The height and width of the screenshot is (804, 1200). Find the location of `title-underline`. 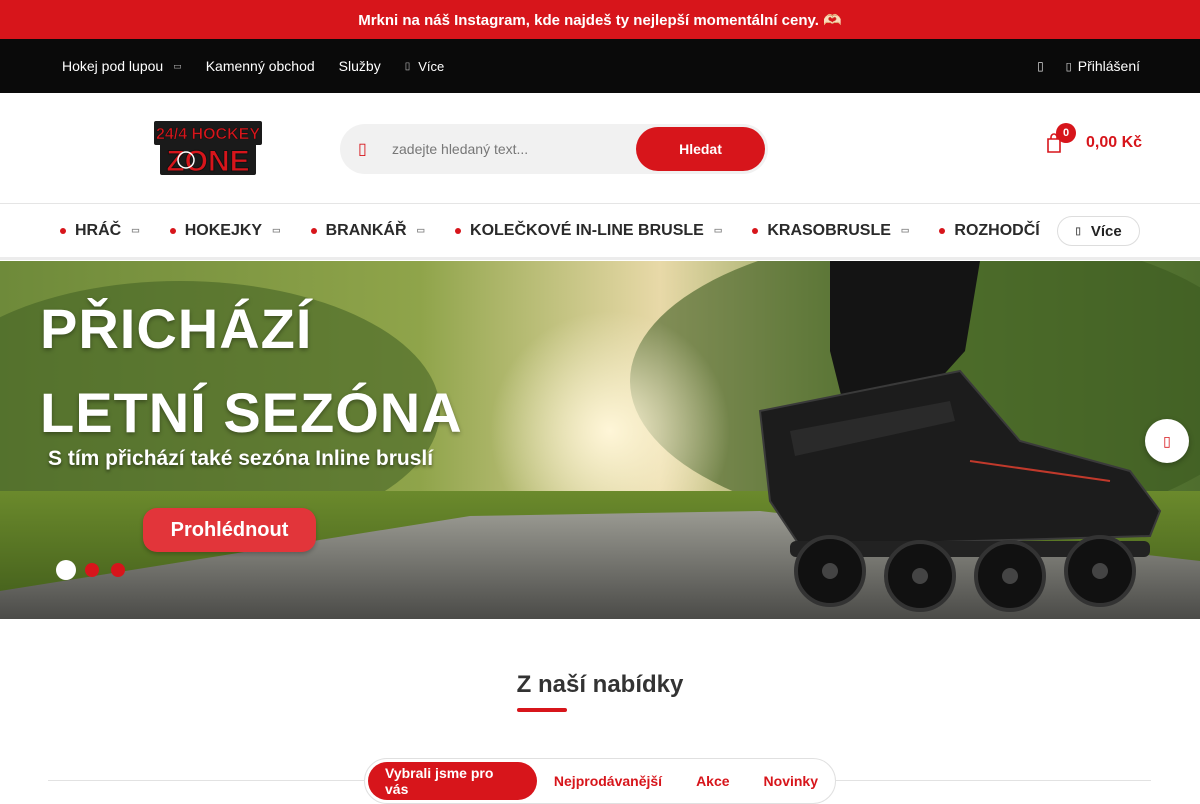

title-underline is located at coordinates (542, 710).